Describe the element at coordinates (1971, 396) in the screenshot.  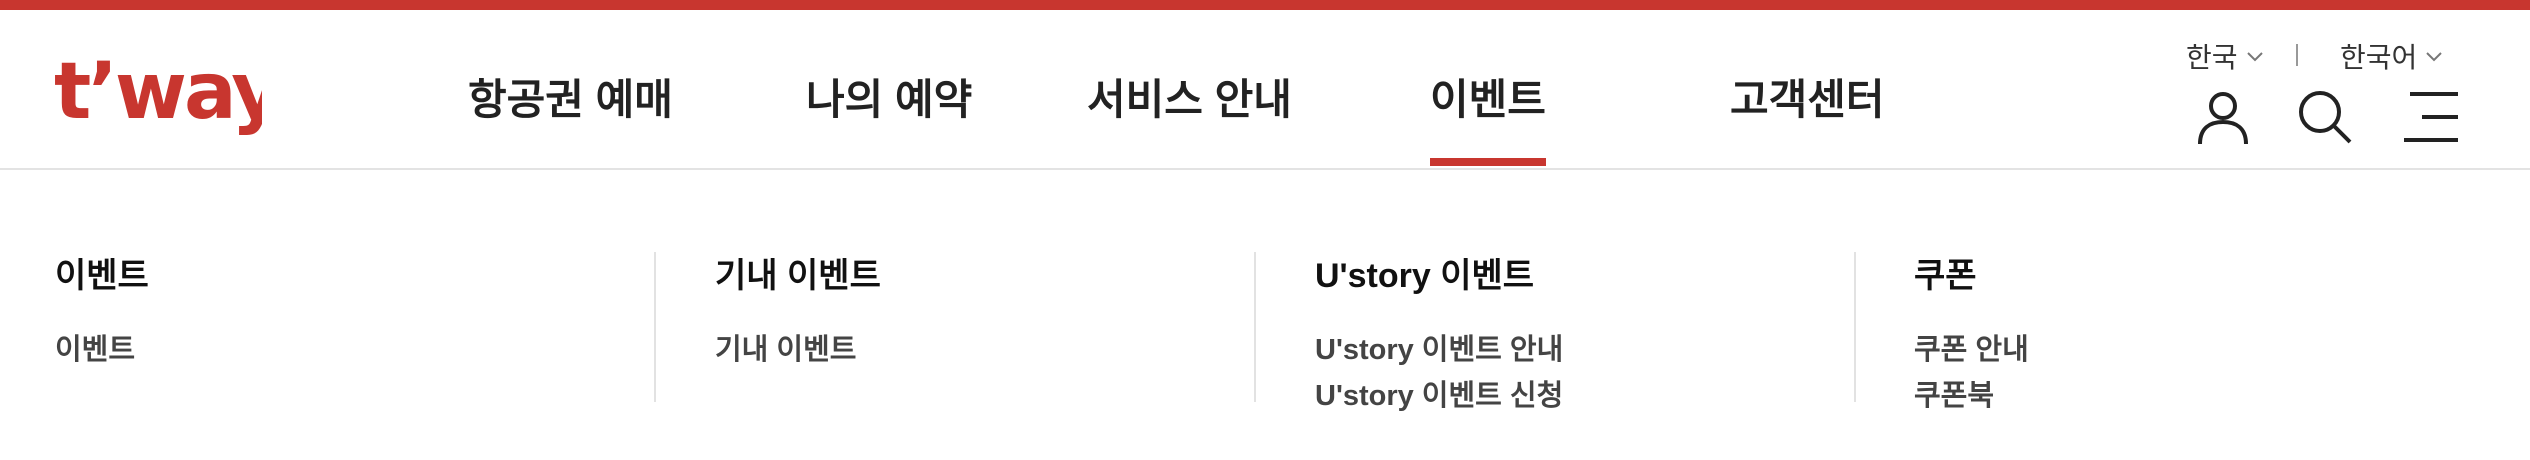
I see `submenu-link-coupon-book: 쿠폰북` at that location.